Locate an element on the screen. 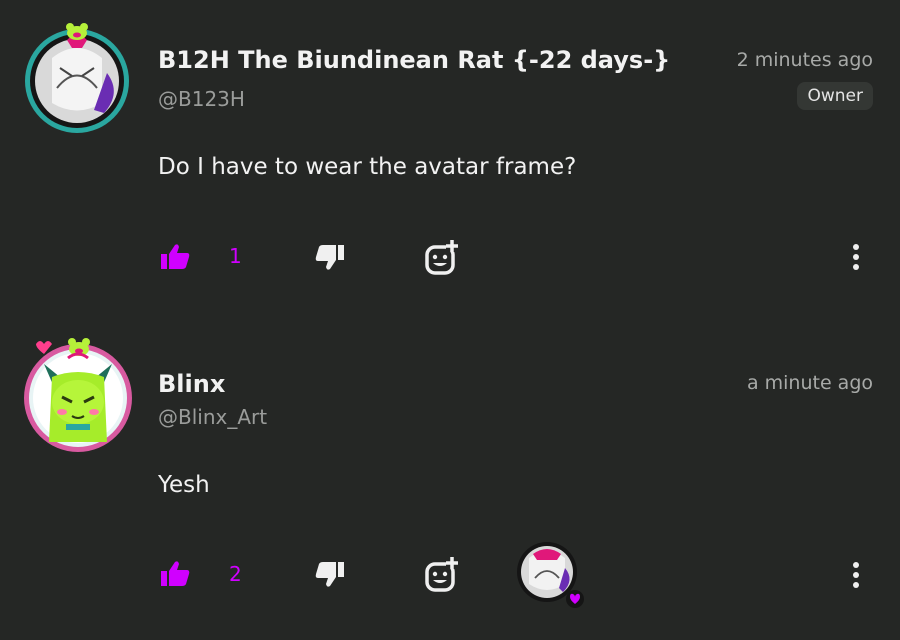 The image size is (900, 640). creator-heart is located at coordinates (550, 577).